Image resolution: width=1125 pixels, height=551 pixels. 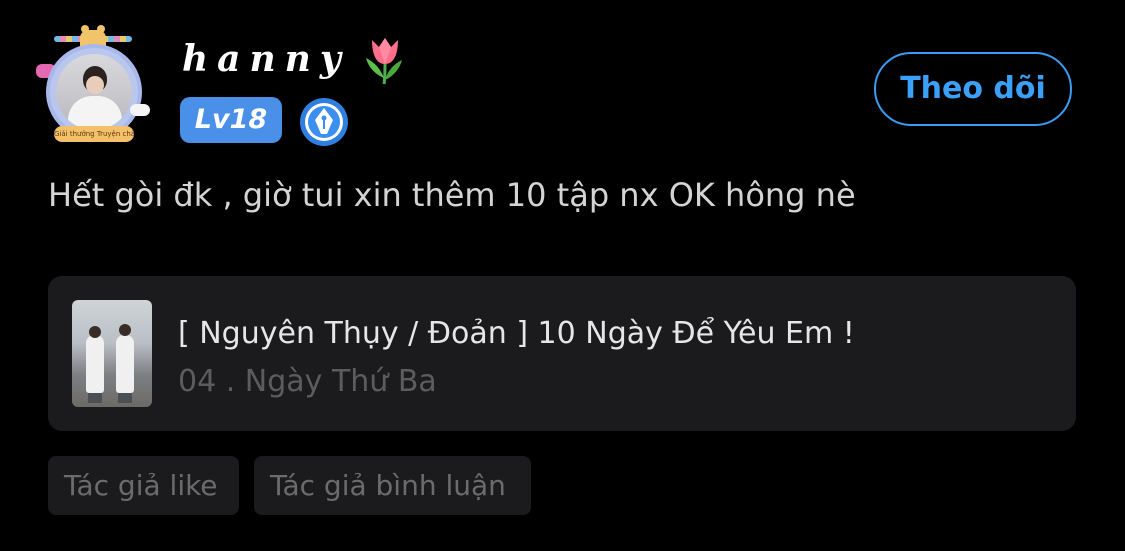 I want to click on level-badge: Lv18, so click(x=231, y=120).